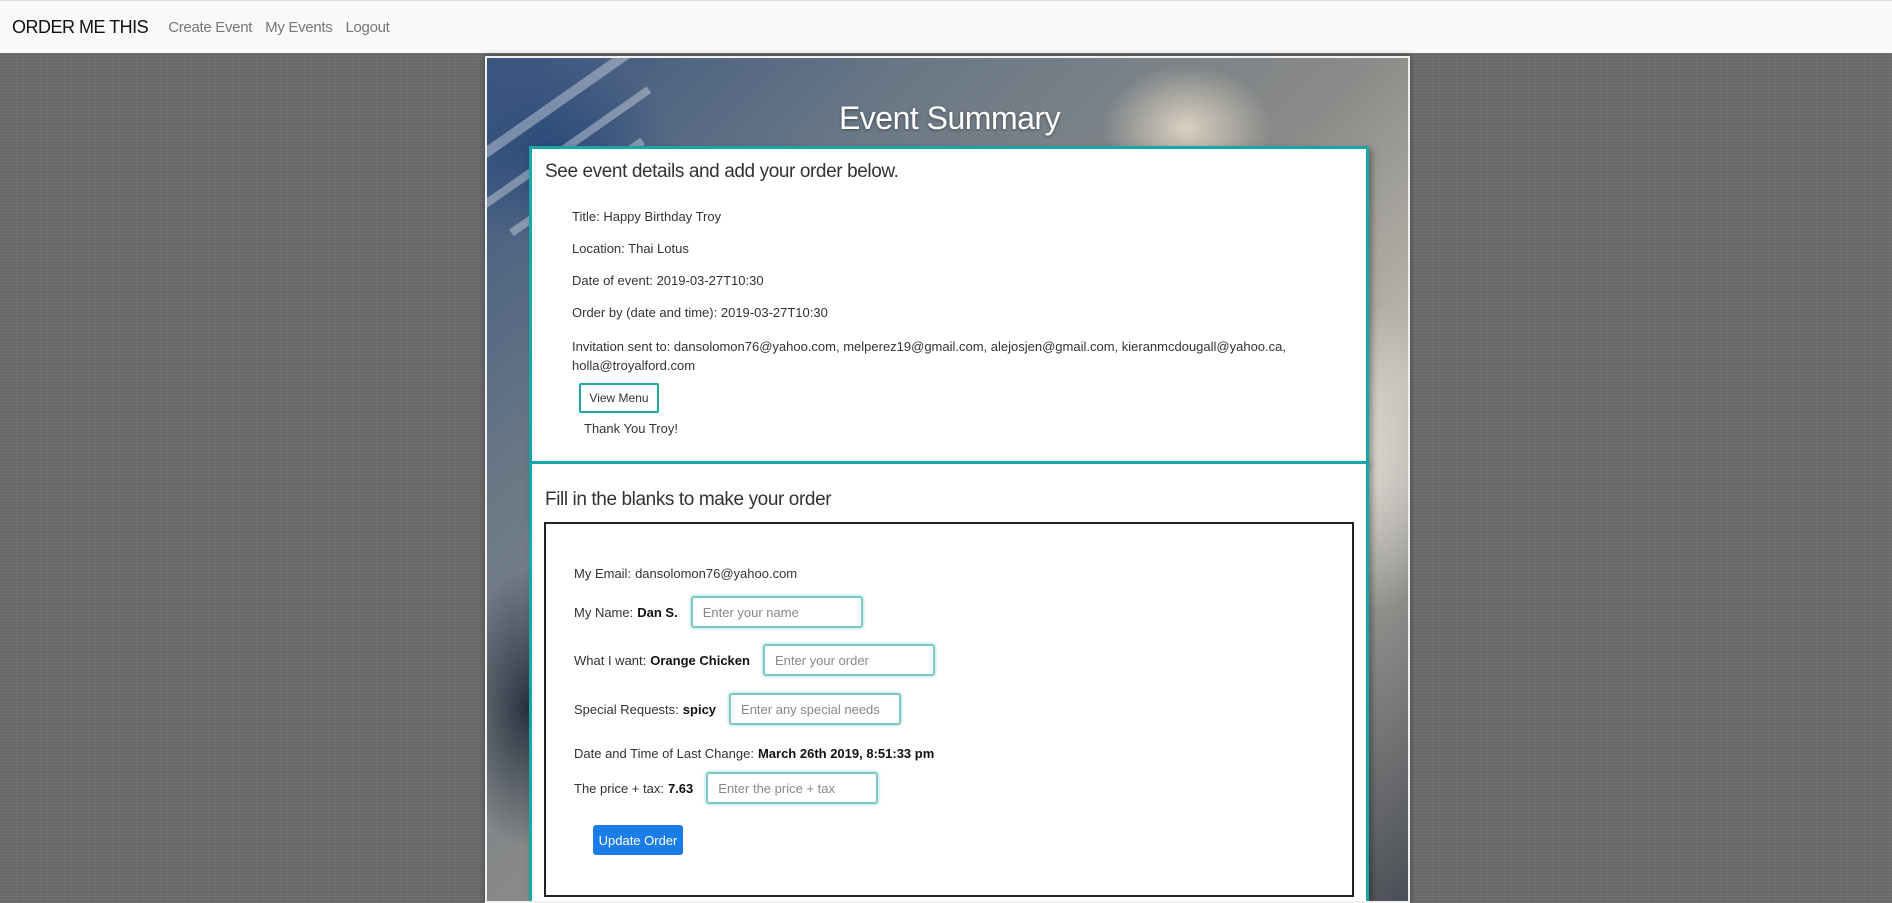  I want to click on detail-order-by-label: Order by (date and time):, so click(645, 312).